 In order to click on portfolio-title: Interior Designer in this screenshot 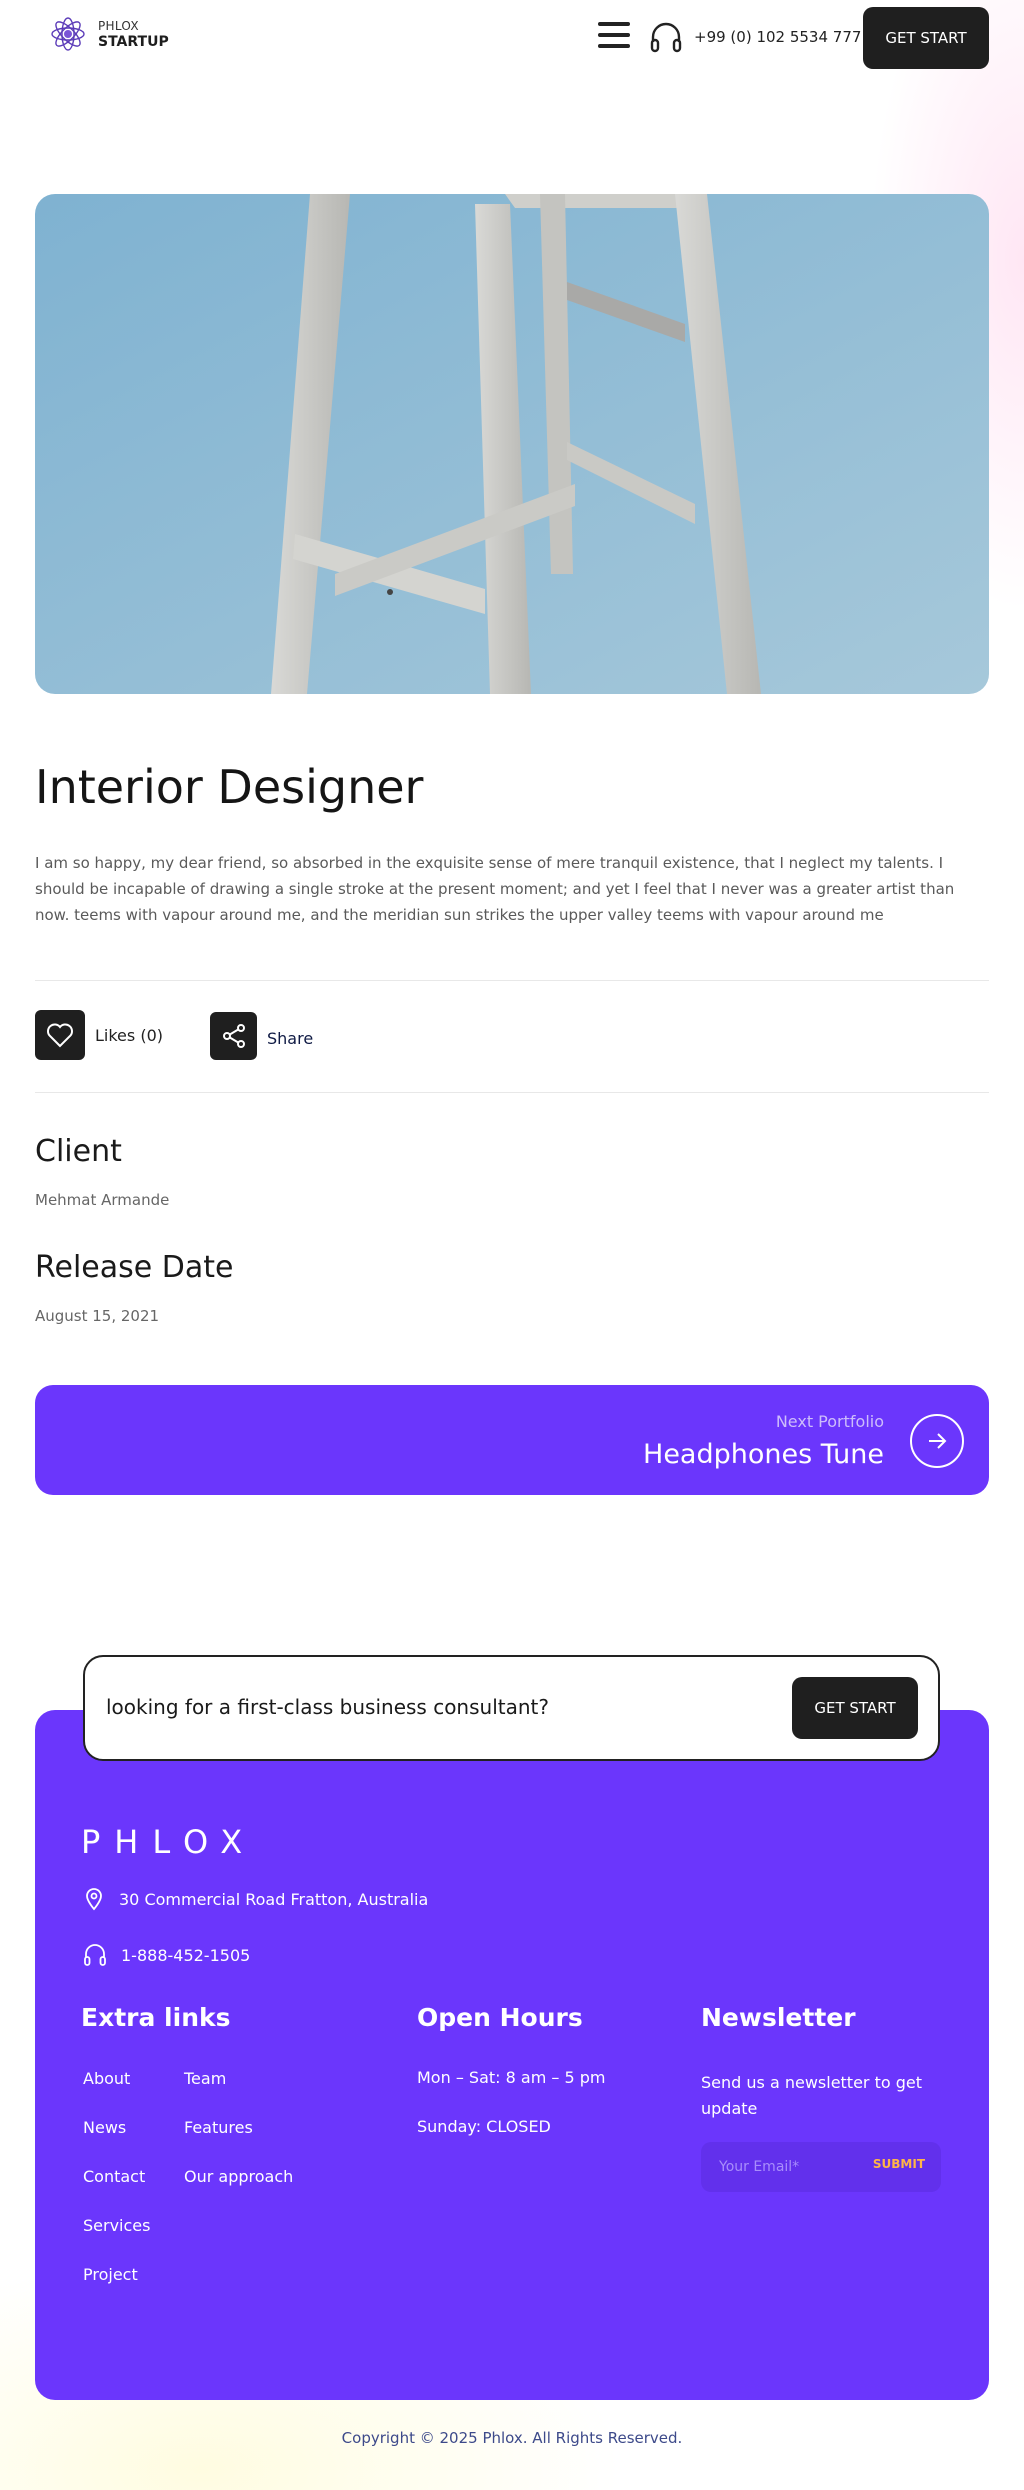, I will do `click(229, 787)`.